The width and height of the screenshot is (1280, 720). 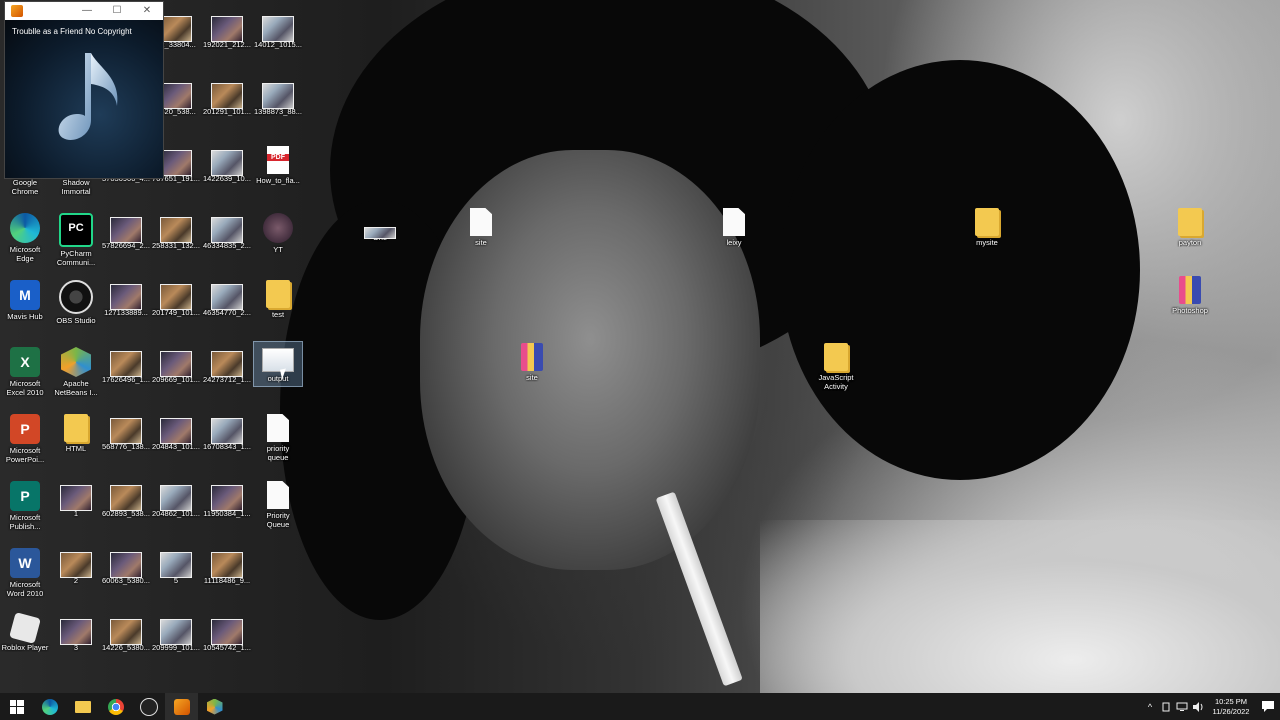 I want to click on media-player-icon, so click(x=181, y=706).